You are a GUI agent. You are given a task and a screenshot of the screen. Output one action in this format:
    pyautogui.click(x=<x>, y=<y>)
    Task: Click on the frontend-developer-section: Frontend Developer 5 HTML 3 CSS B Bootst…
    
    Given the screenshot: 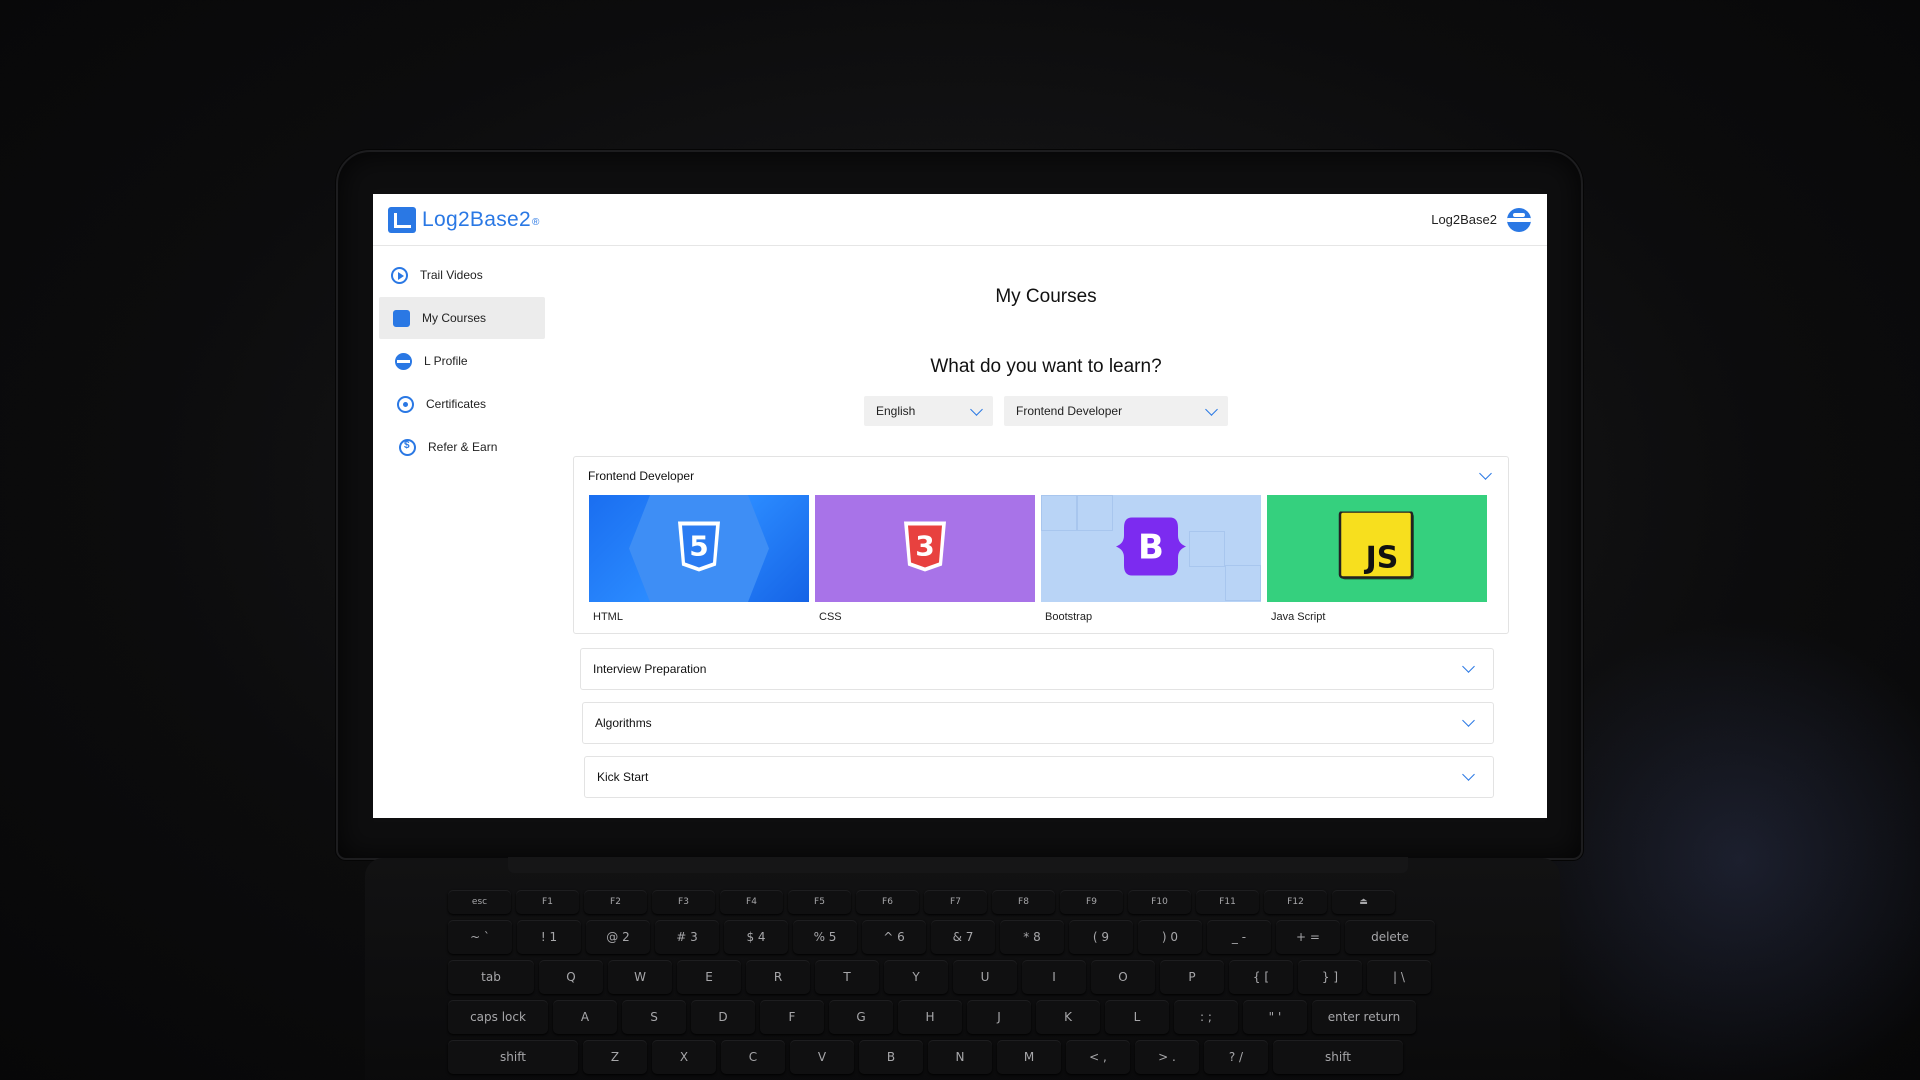 What is the action you would take?
    pyautogui.click(x=1041, y=545)
    